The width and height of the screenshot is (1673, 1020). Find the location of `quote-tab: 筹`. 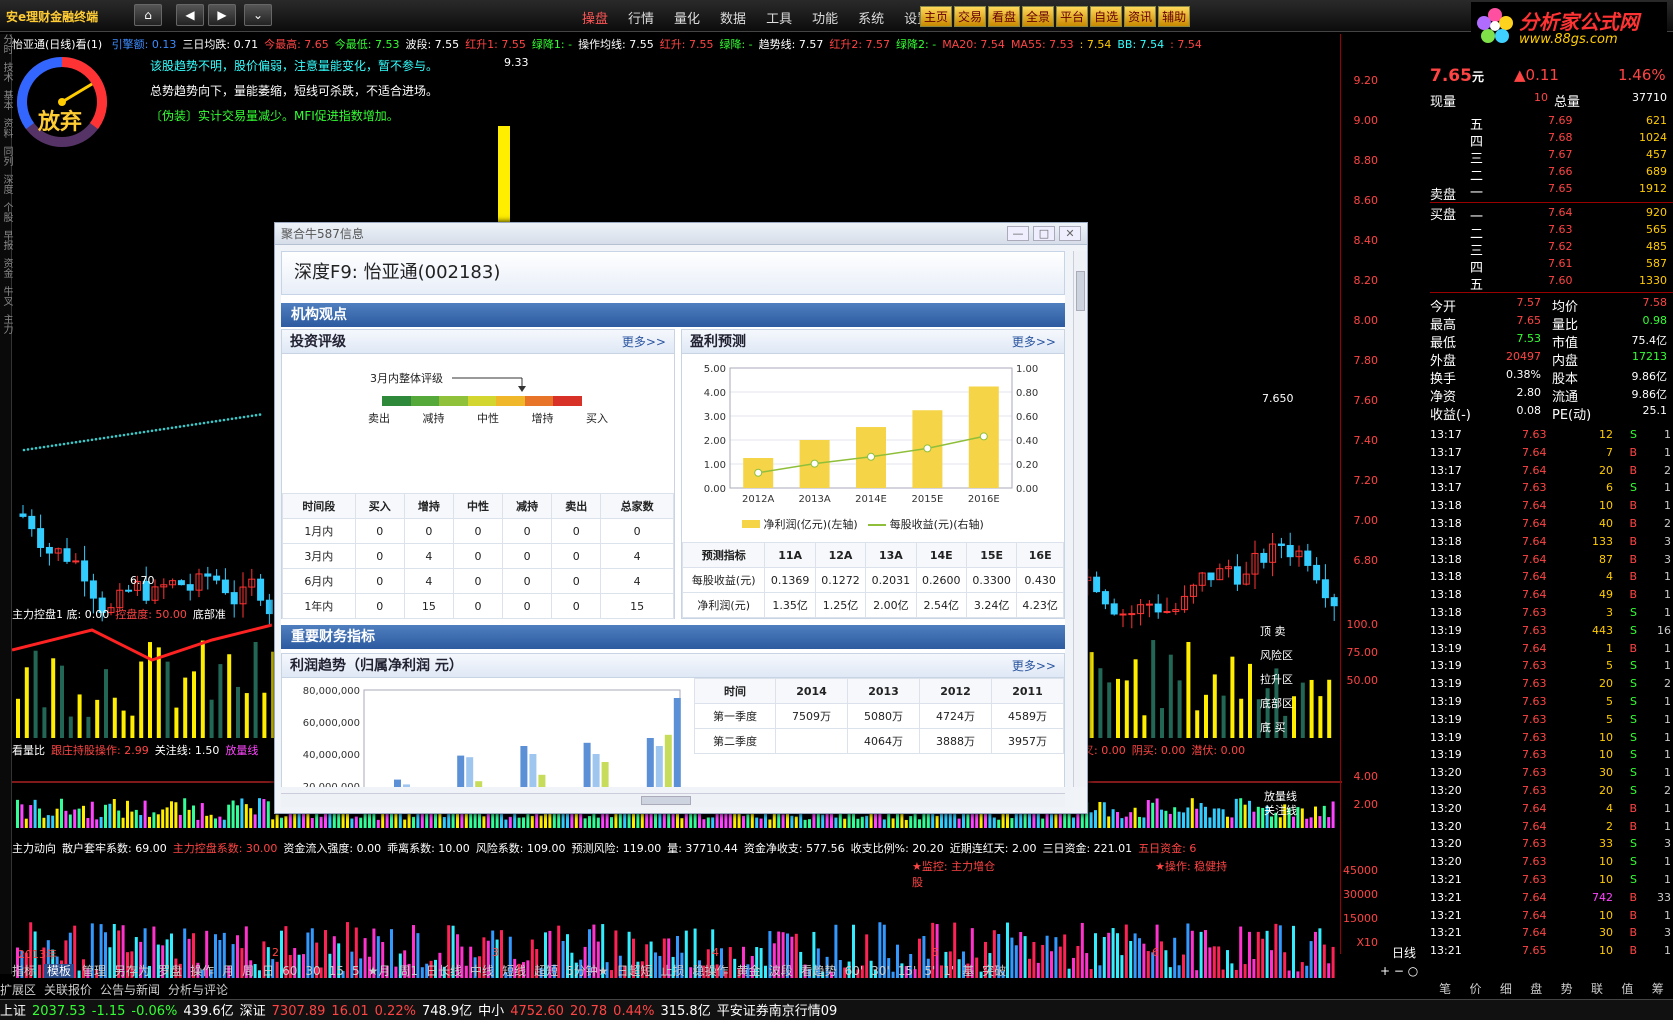

quote-tab: 筹 is located at coordinates (1658, 989).